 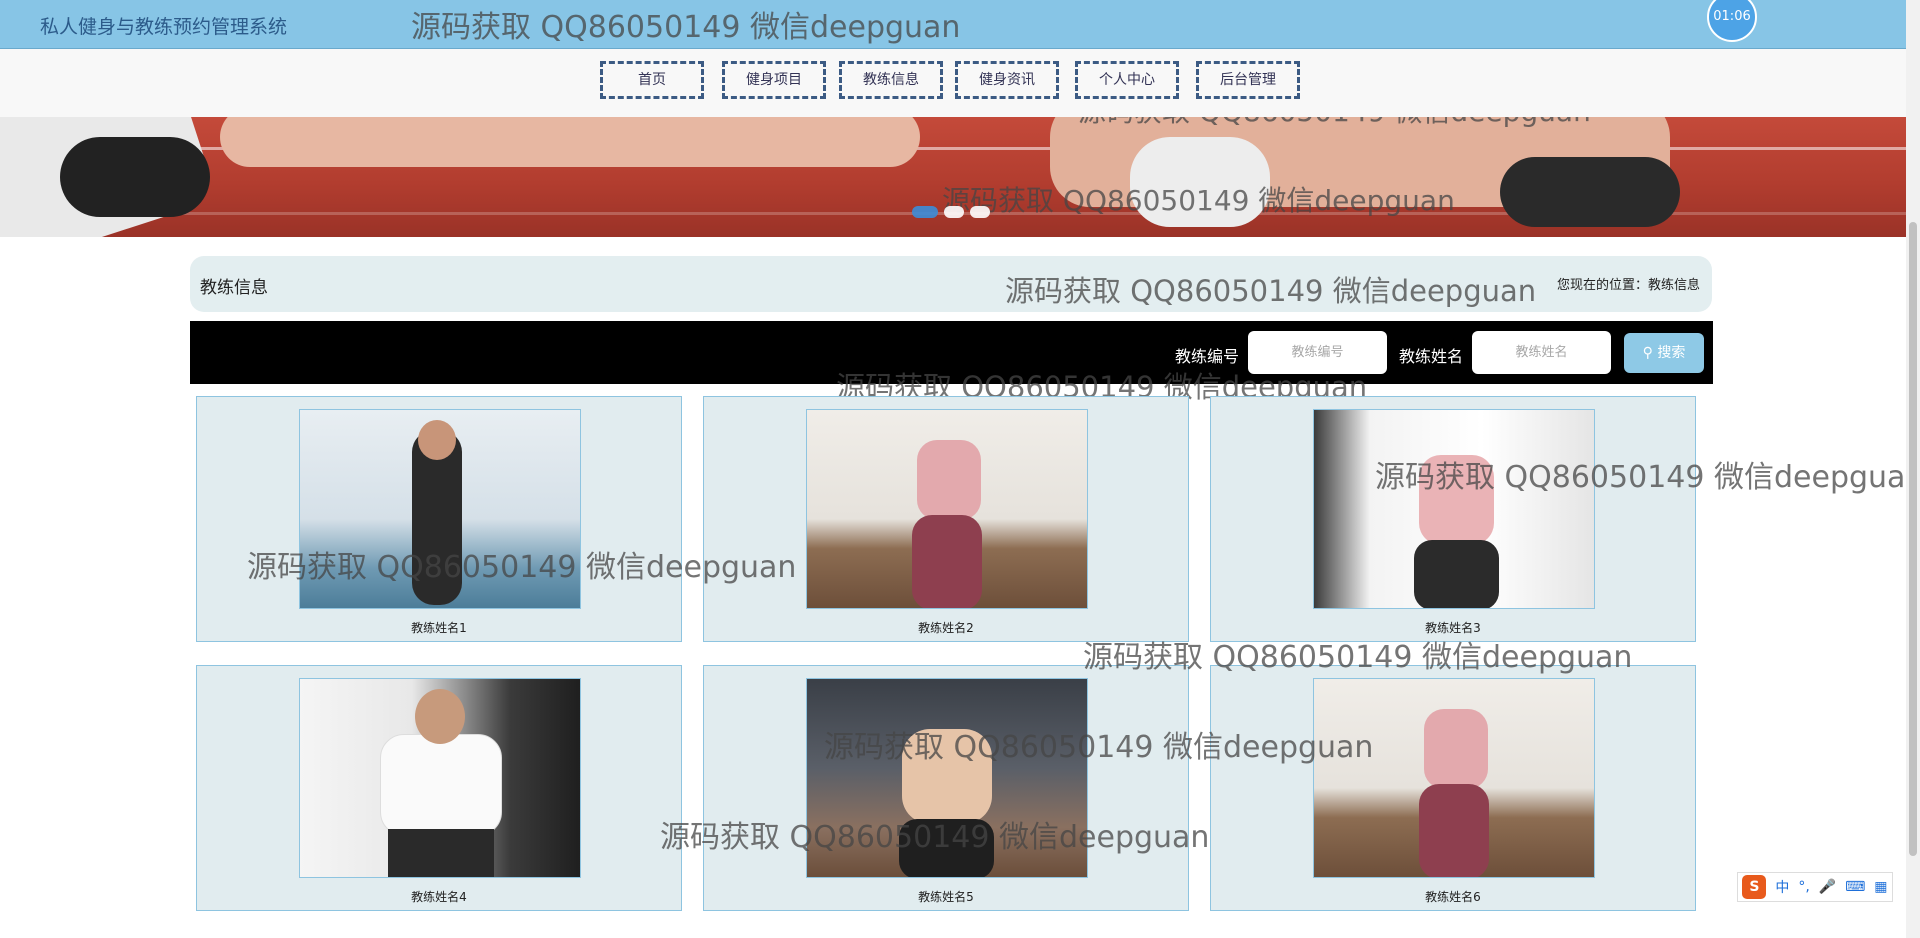 I want to click on grid-menu-icon: ▦, so click(x=1880, y=887).